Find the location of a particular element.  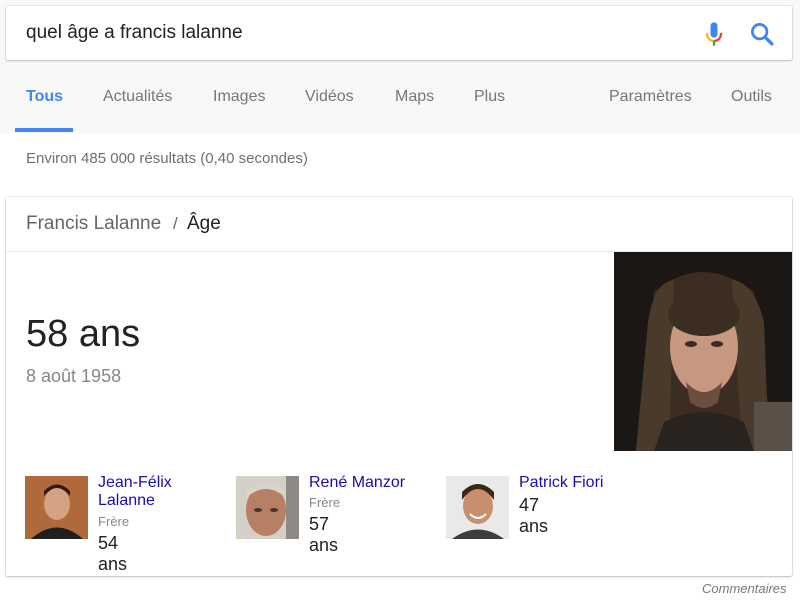

card-header: Francis Lalanne / Âge is located at coordinates (399, 224).